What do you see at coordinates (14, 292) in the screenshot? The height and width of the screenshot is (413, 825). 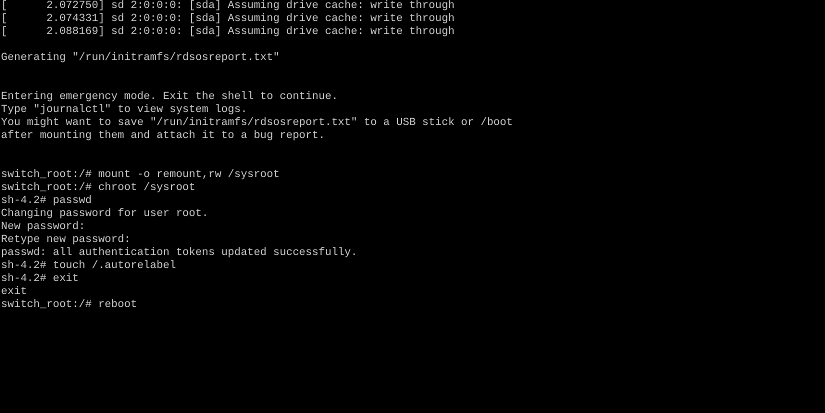 I see `console-line: exit` at bounding box center [14, 292].